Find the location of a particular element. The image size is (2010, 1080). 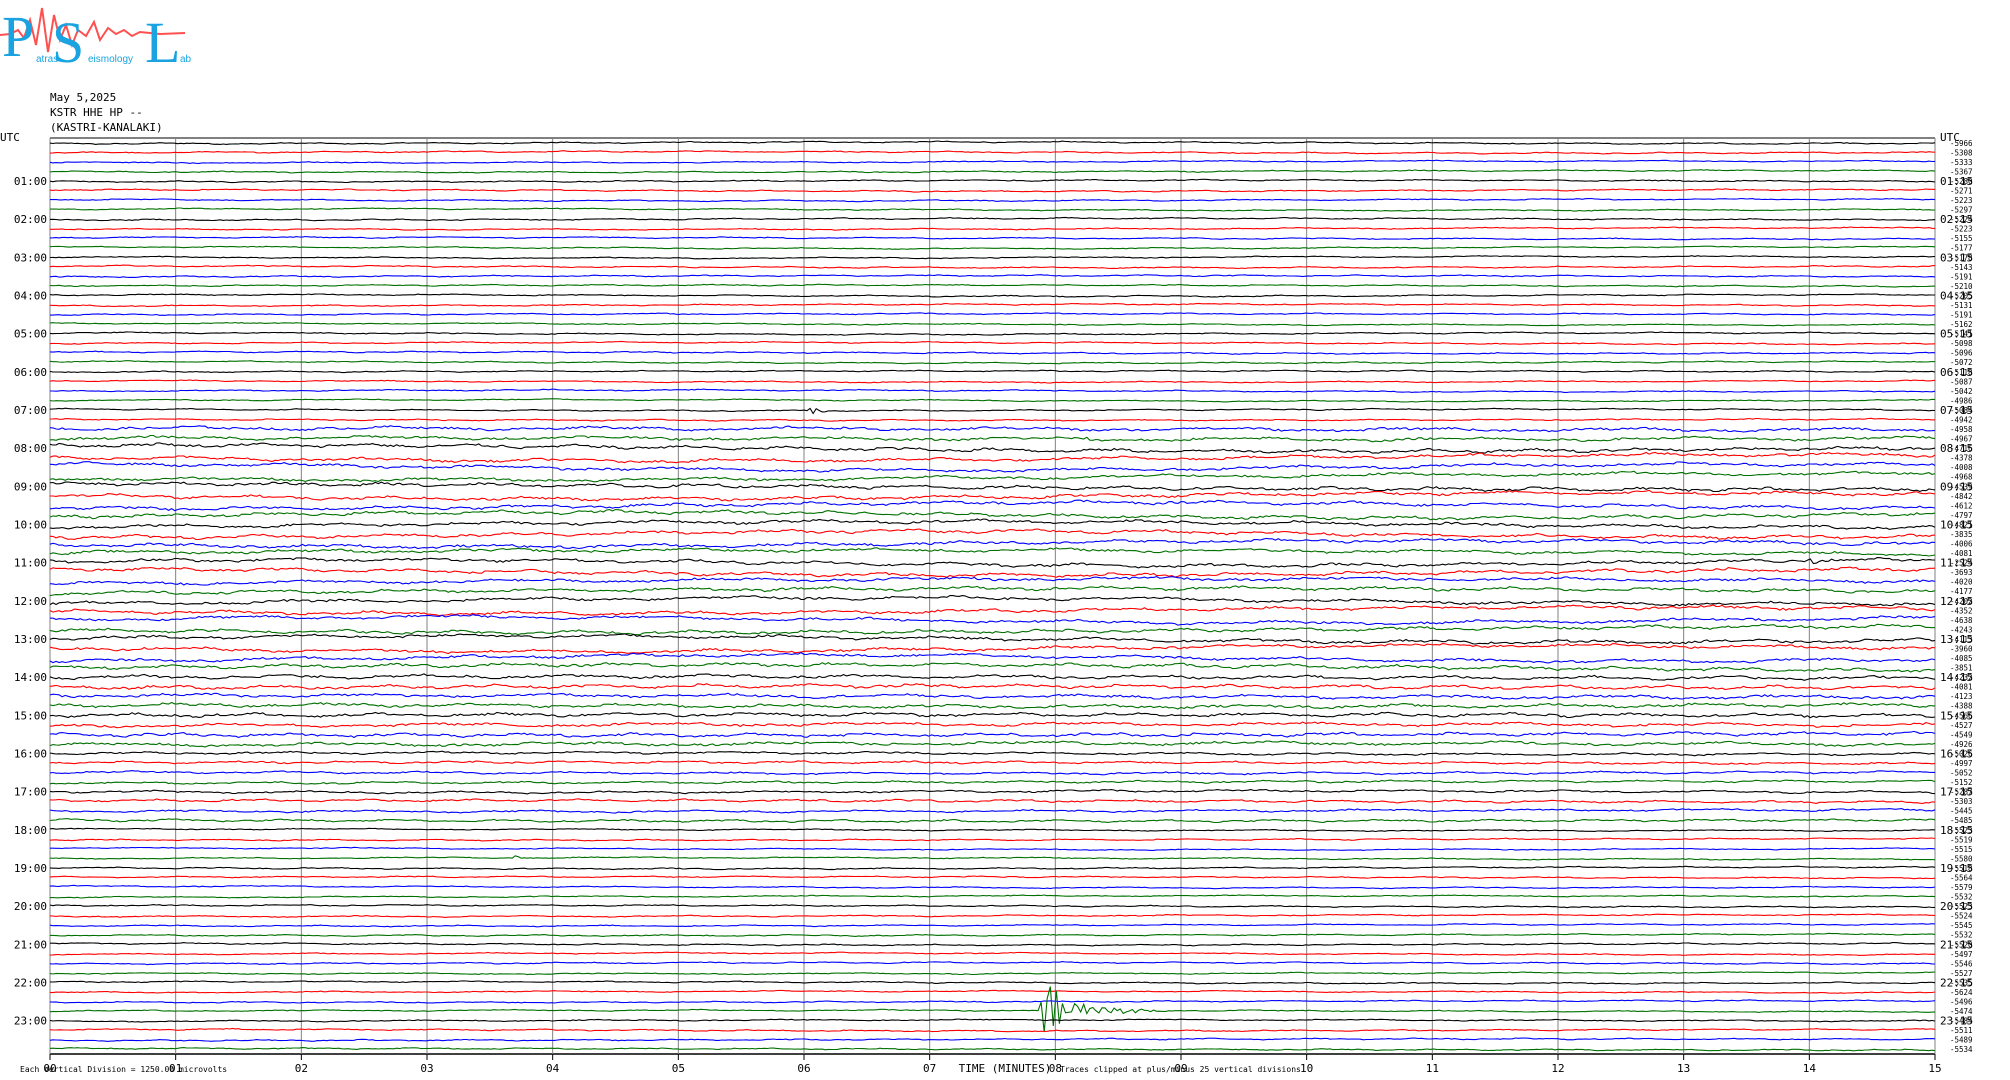

left-hour-label-0100: 01:00 is located at coordinates (30, 181).